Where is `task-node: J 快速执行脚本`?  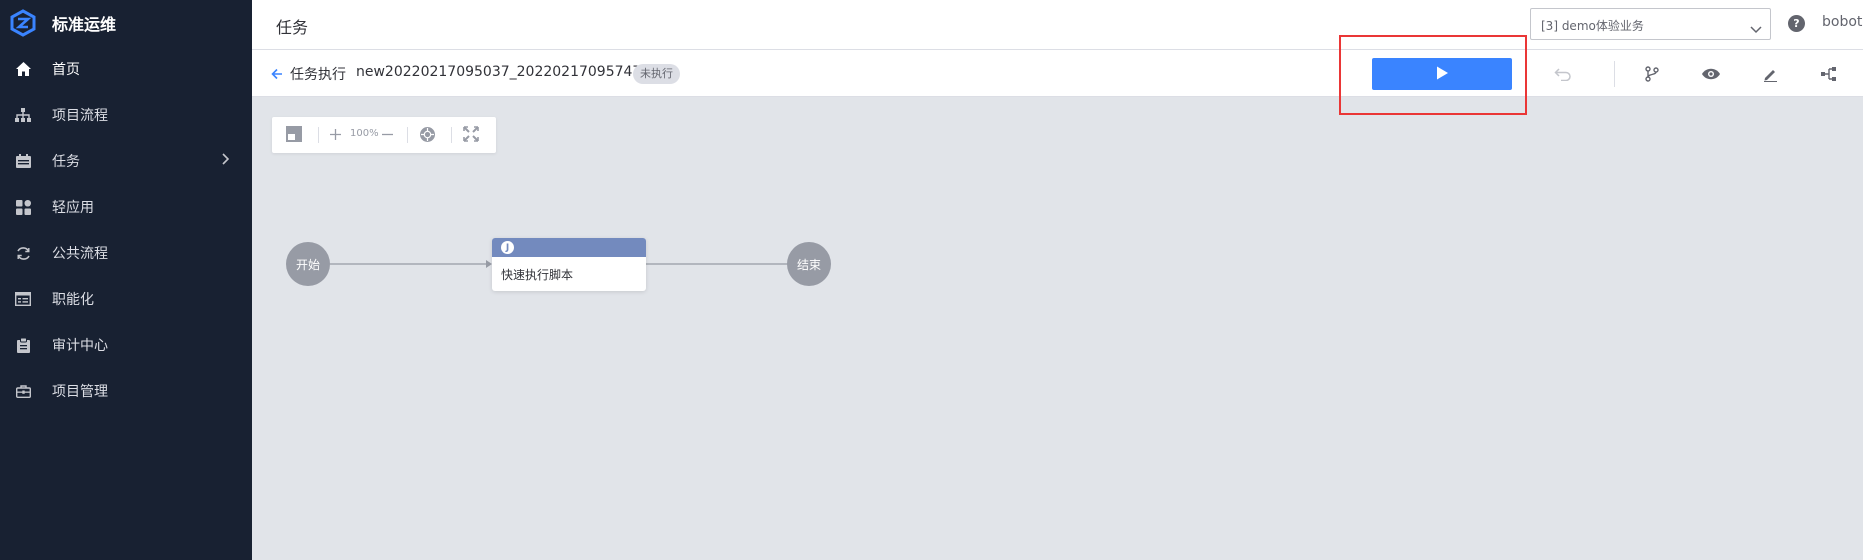
task-node: J 快速执行脚本 is located at coordinates (569, 264).